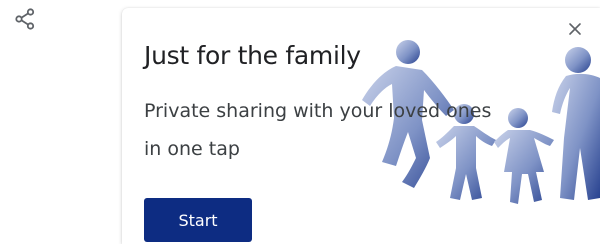 Image resolution: width=600 pixels, height=244 pixels. I want to click on close-button, so click(575, 31).